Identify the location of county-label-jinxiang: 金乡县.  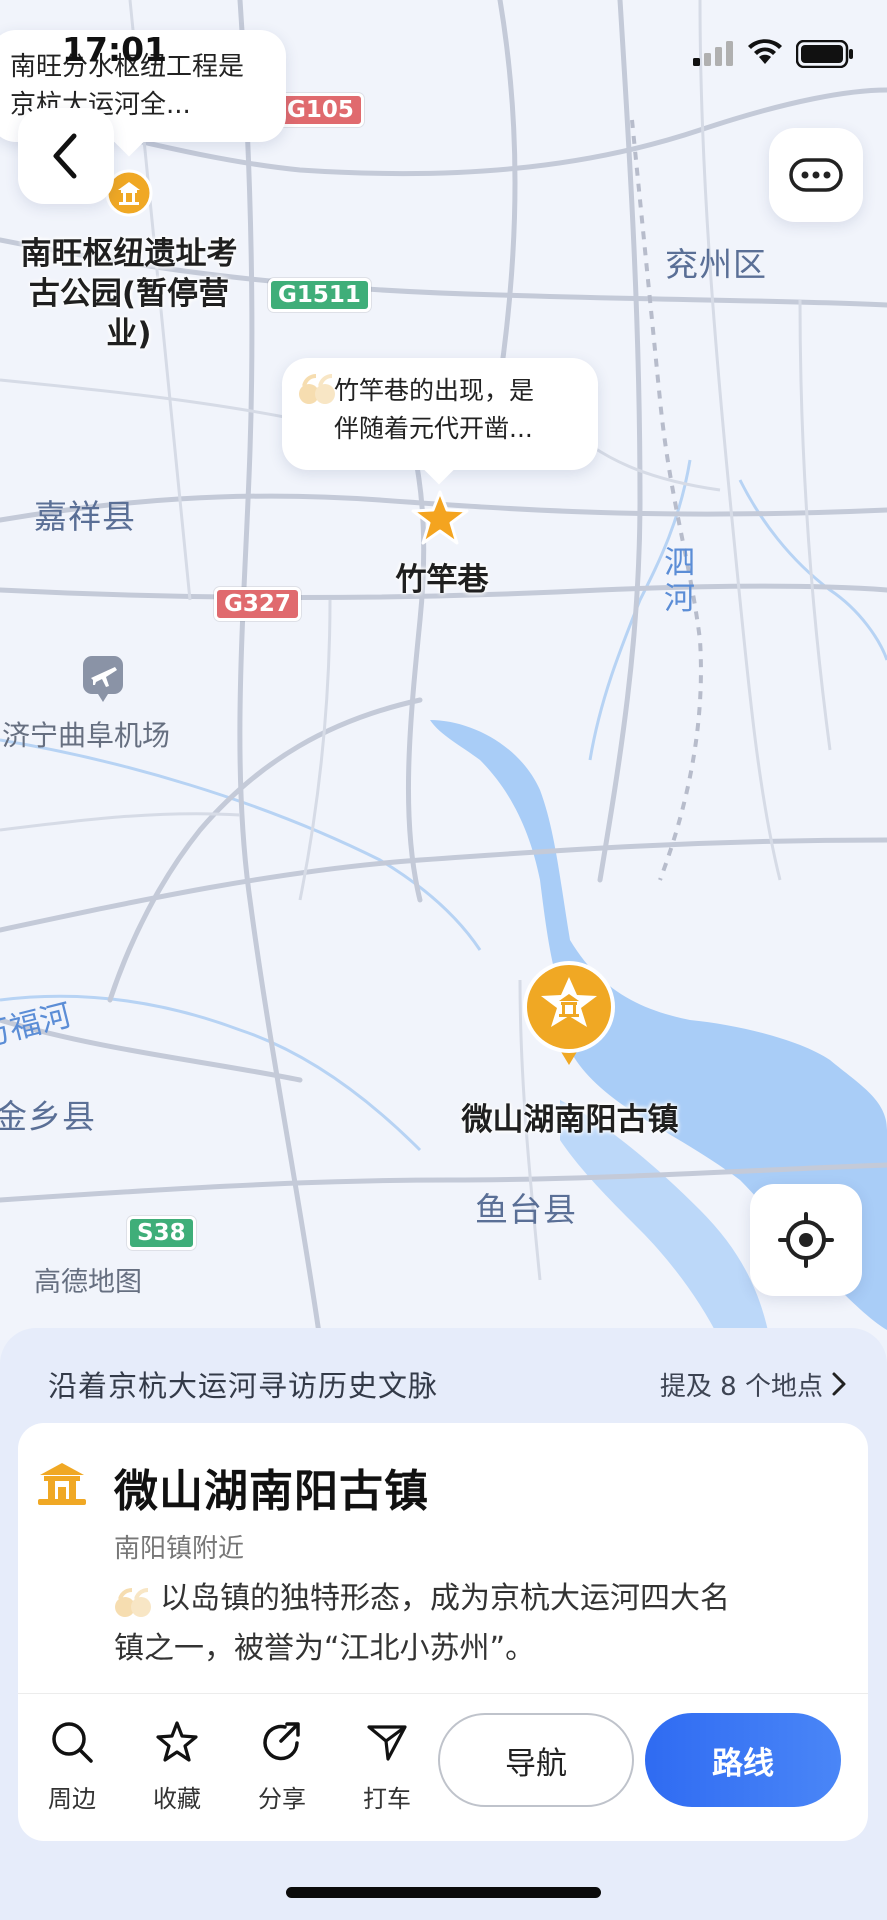
(48, 1116).